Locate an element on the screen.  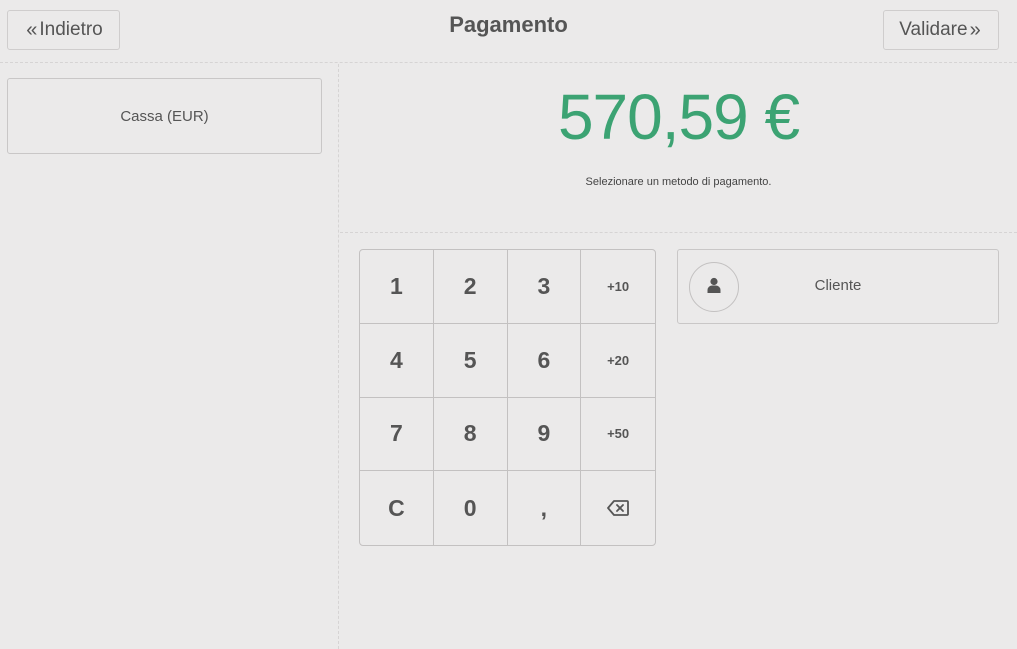
numpad-key-clear: C is located at coordinates (397, 508).